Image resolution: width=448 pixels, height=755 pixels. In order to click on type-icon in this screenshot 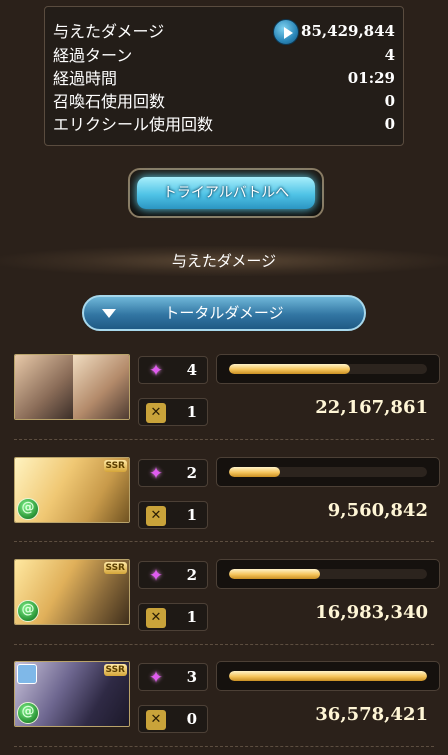, I will do `click(27, 674)`.